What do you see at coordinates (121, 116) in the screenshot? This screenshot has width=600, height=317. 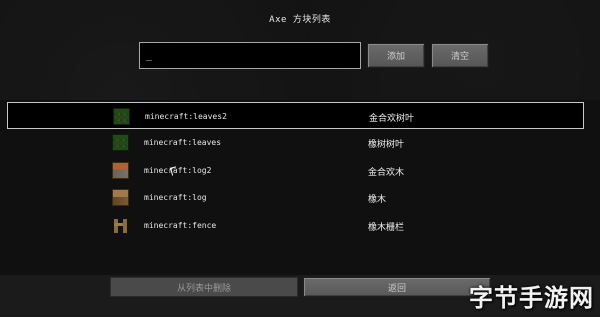 I see `acacia-leaves-icon` at bounding box center [121, 116].